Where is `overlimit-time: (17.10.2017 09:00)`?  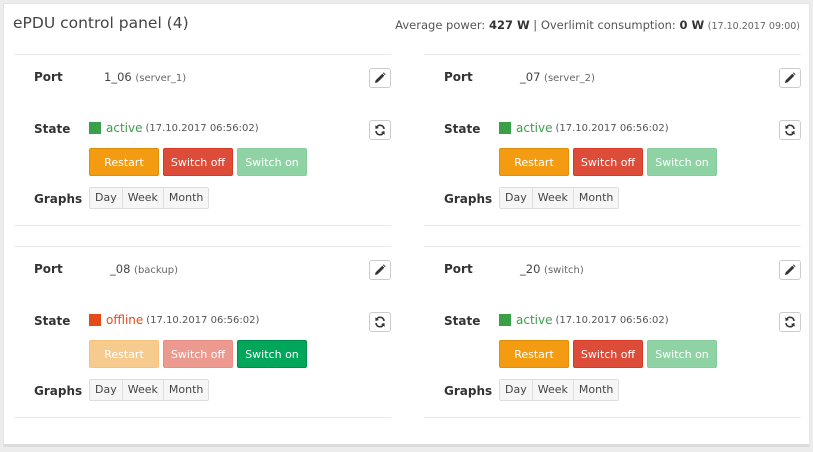 overlimit-time: (17.10.2017 09:00) is located at coordinates (753, 26).